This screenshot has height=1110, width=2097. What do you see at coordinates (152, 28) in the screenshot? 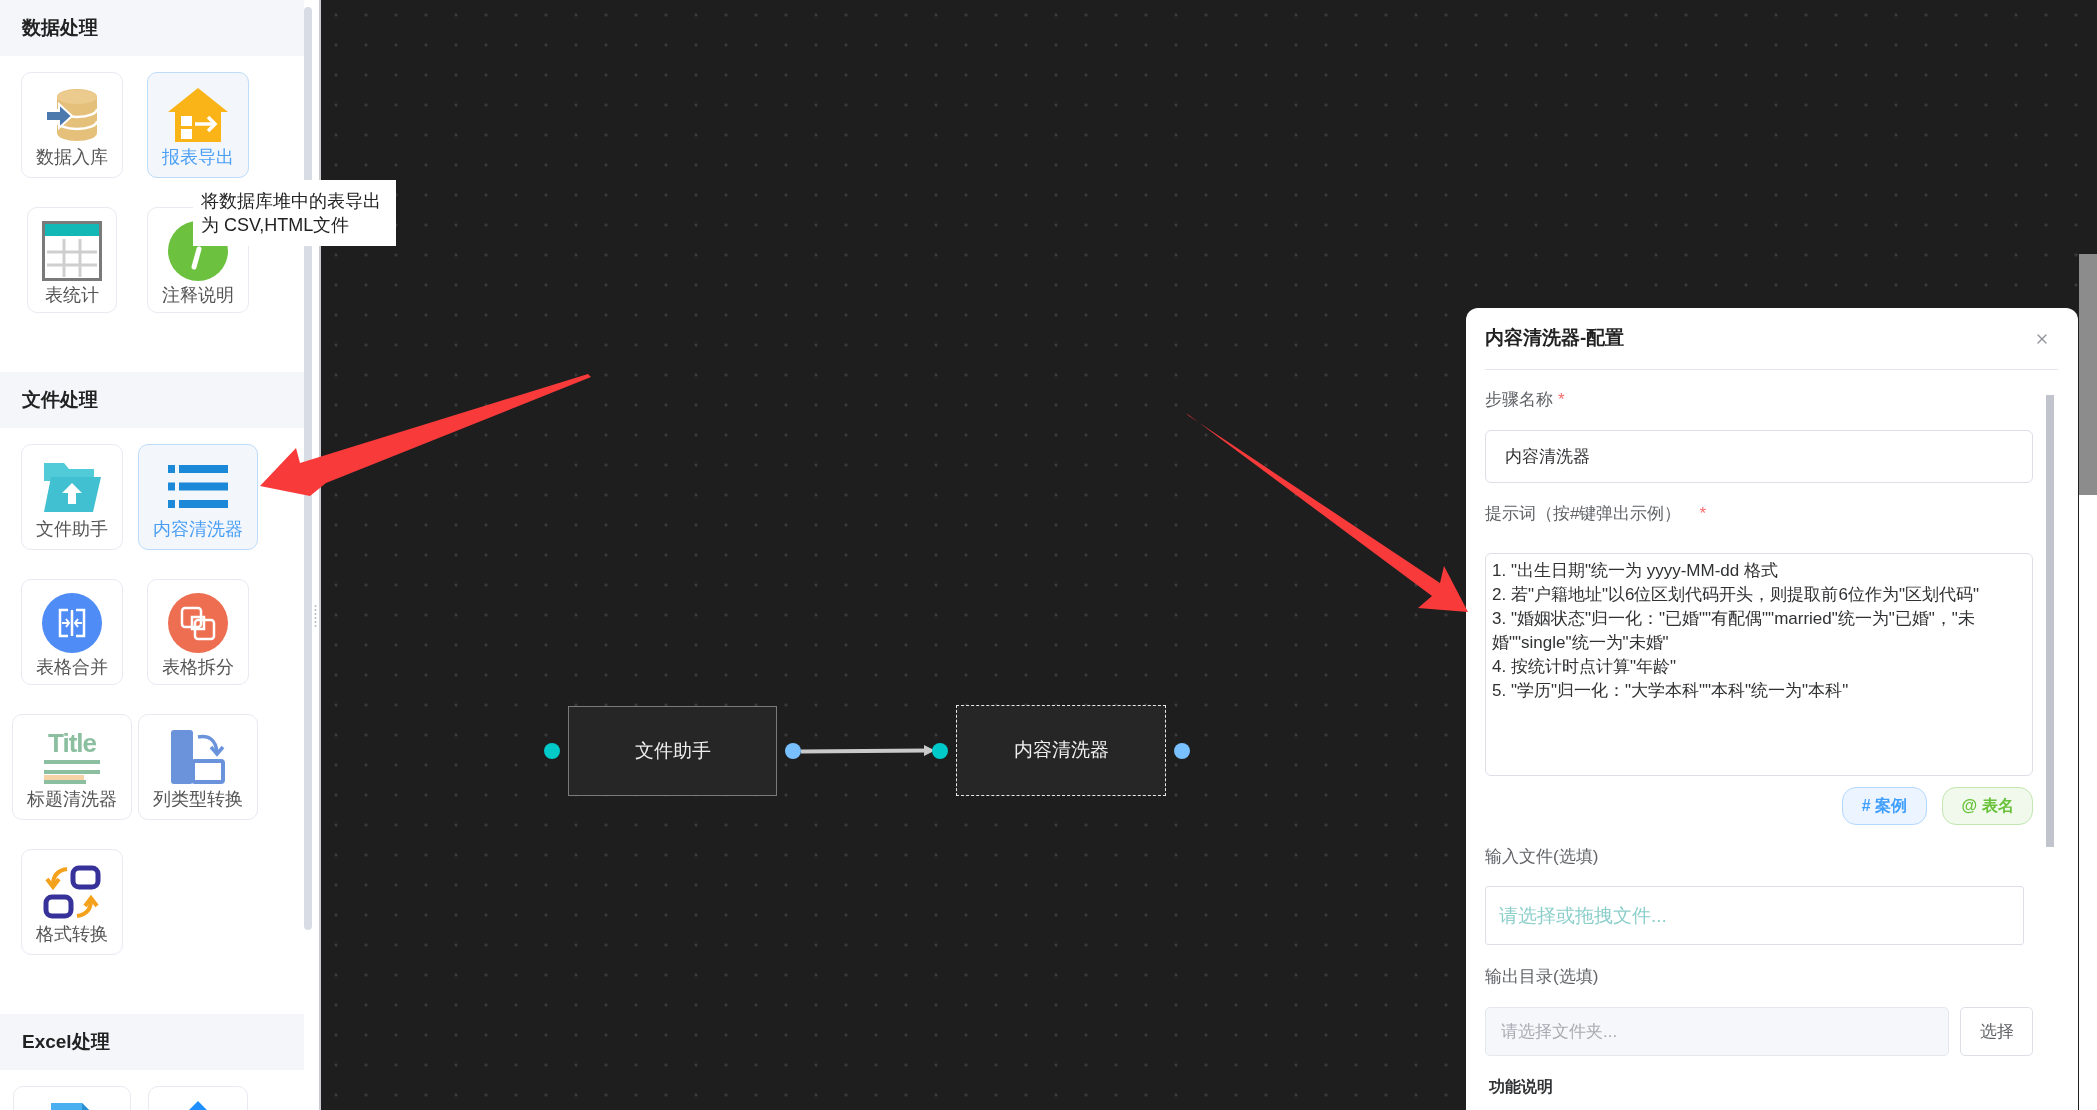
I see `section-header: 数据处理` at bounding box center [152, 28].